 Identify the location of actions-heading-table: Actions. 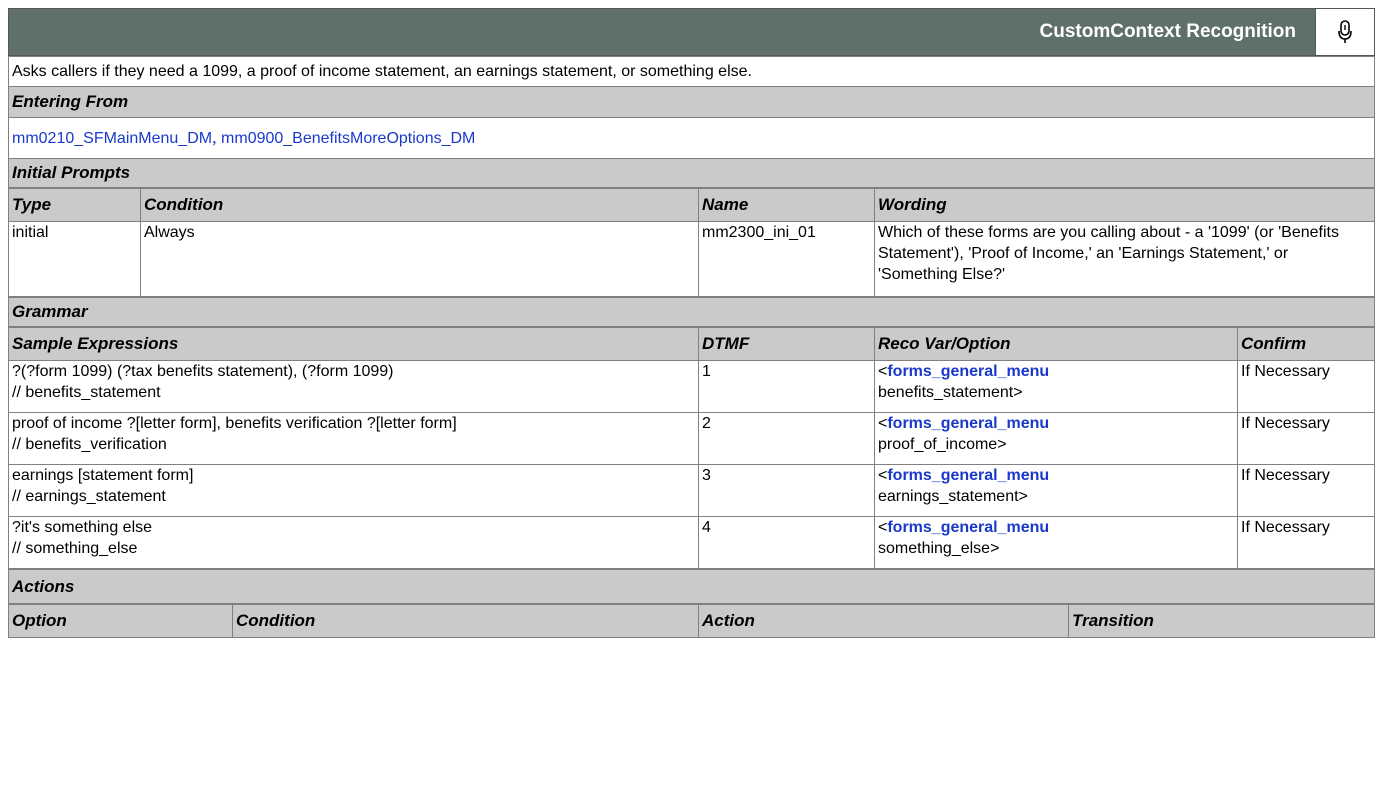
(691, 586).